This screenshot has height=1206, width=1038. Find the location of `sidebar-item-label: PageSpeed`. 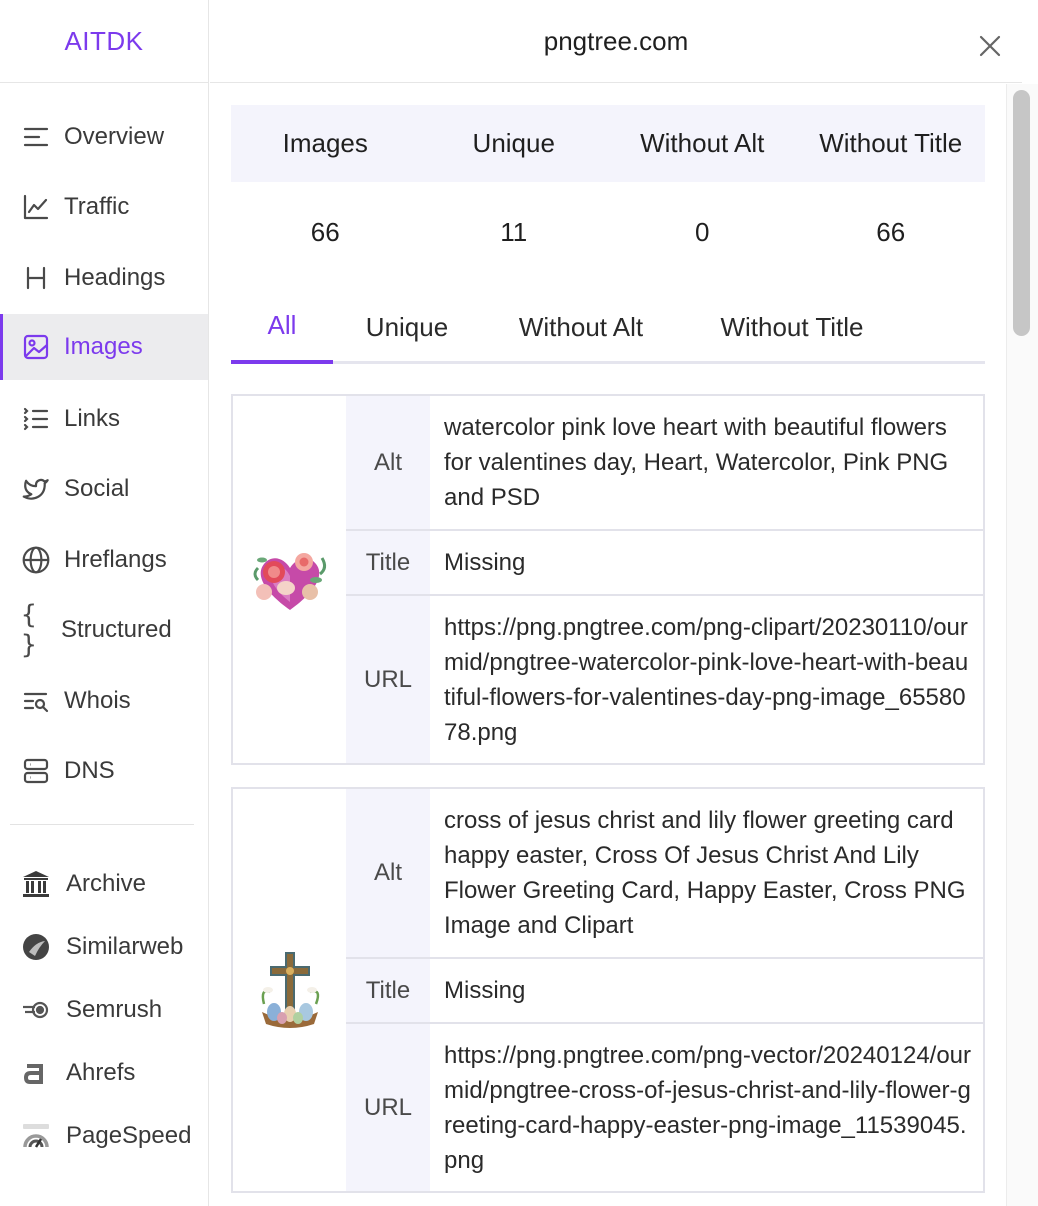

sidebar-item-label: PageSpeed is located at coordinates (129, 1135).